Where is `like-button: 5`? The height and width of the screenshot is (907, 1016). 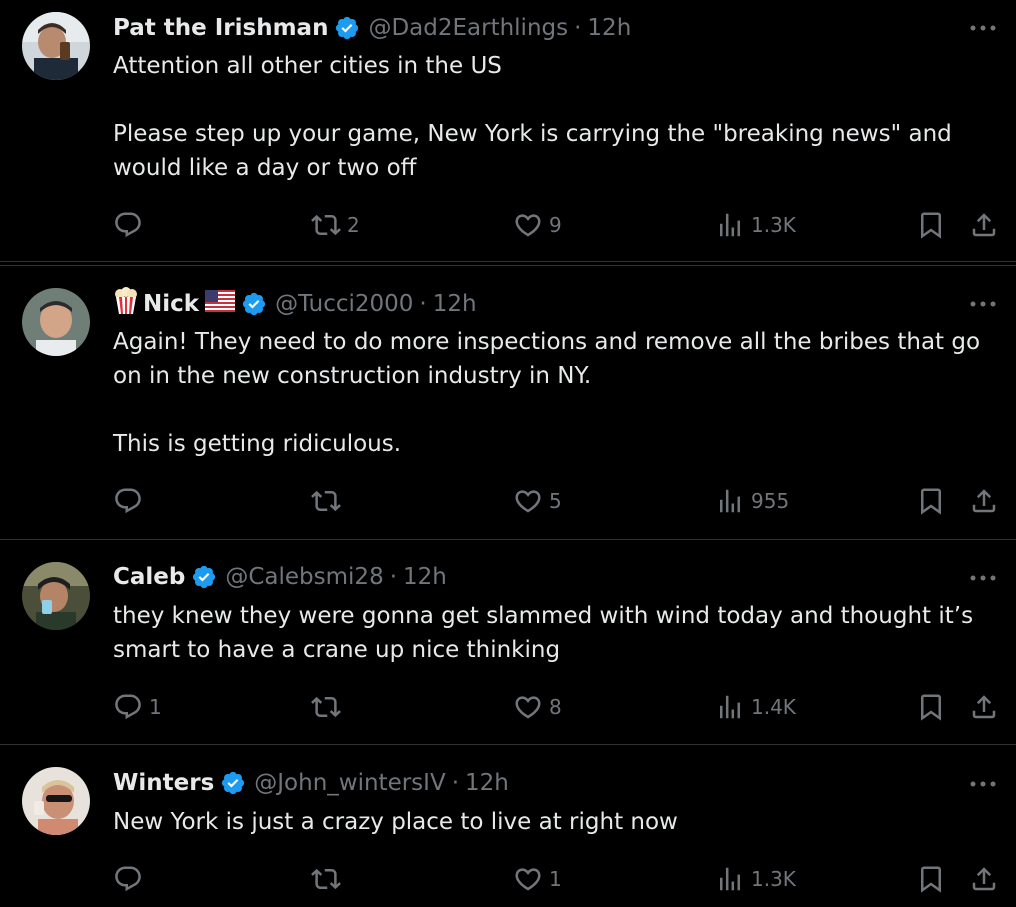
like-button: 5 is located at coordinates (537, 501).